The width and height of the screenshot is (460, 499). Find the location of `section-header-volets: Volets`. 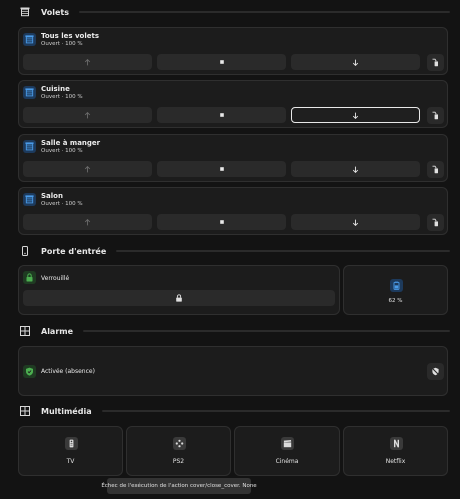

section-header-volets: Volets is located at coordinates (235, 12).